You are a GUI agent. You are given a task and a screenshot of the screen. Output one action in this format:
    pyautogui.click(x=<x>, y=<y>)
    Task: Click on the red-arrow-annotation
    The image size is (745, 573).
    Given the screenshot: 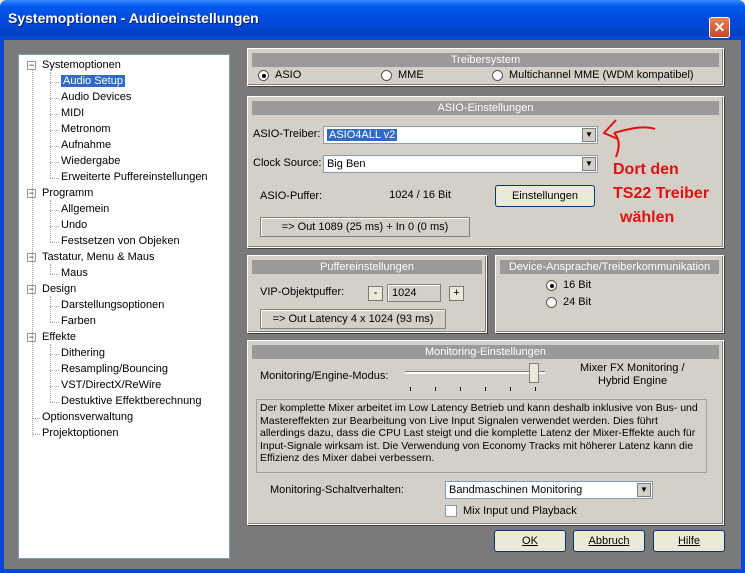 What is the action you would take?
    pyautogui.click(x=629, y=138)
    